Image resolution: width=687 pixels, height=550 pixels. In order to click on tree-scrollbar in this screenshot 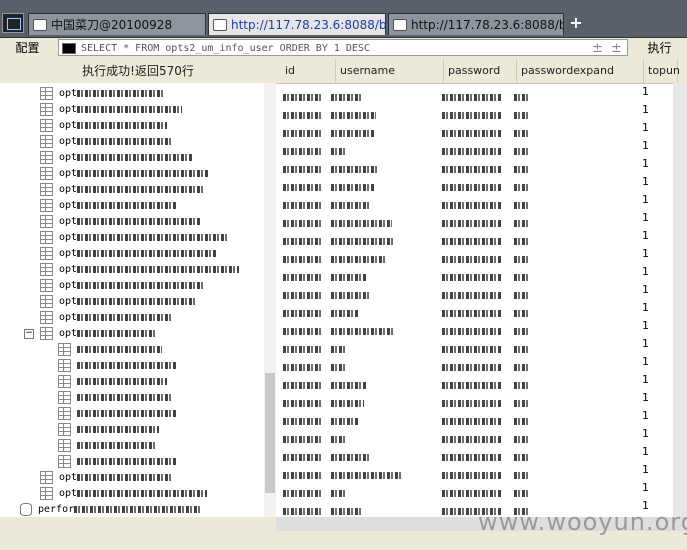, I will do `click(270, 300)`.